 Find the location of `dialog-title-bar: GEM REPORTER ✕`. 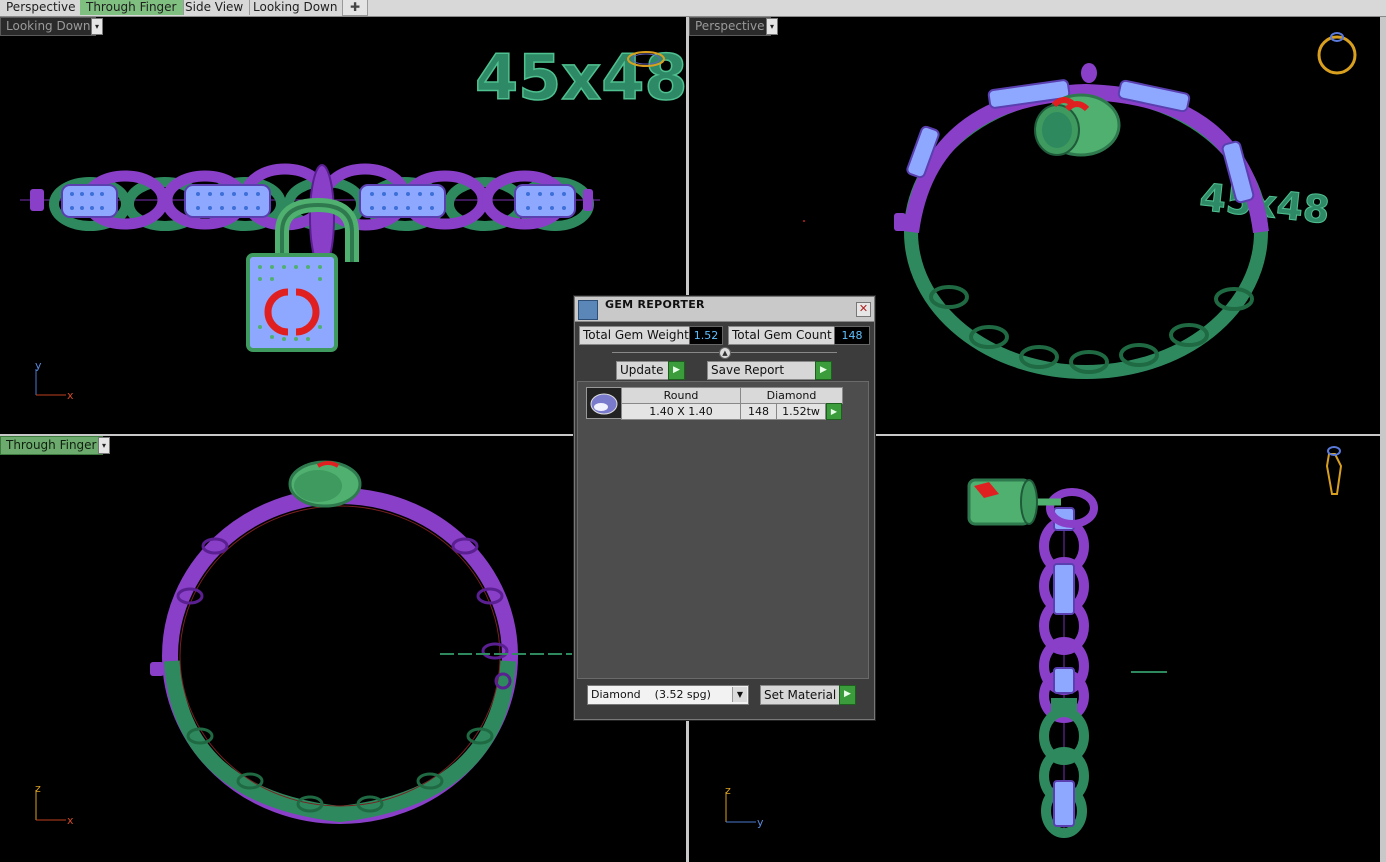

dialog-title-bar: GEM REPORTER ✕ is located at coordinates (724, 309).